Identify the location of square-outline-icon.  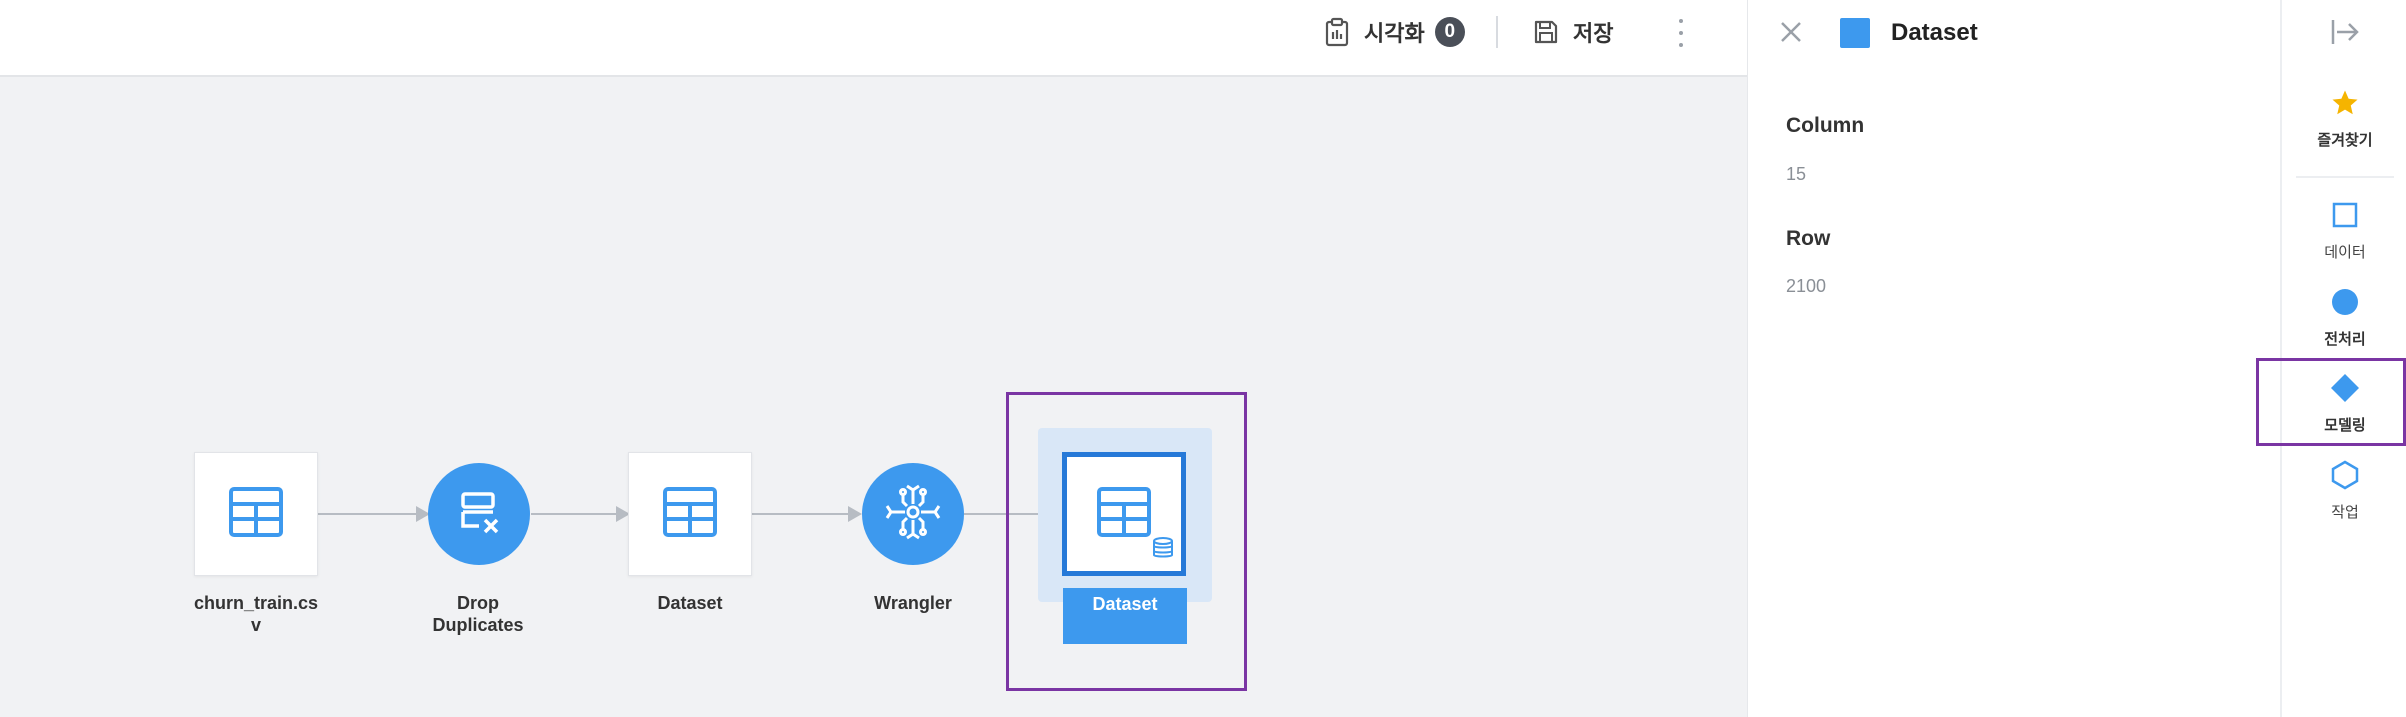
(2345, 215).